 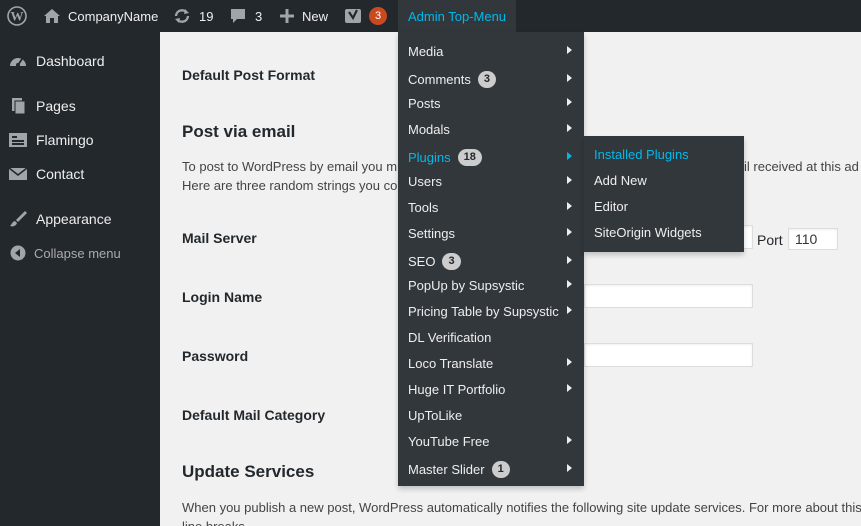 I want to click on collapse-icon, so click(x=18, y=253).